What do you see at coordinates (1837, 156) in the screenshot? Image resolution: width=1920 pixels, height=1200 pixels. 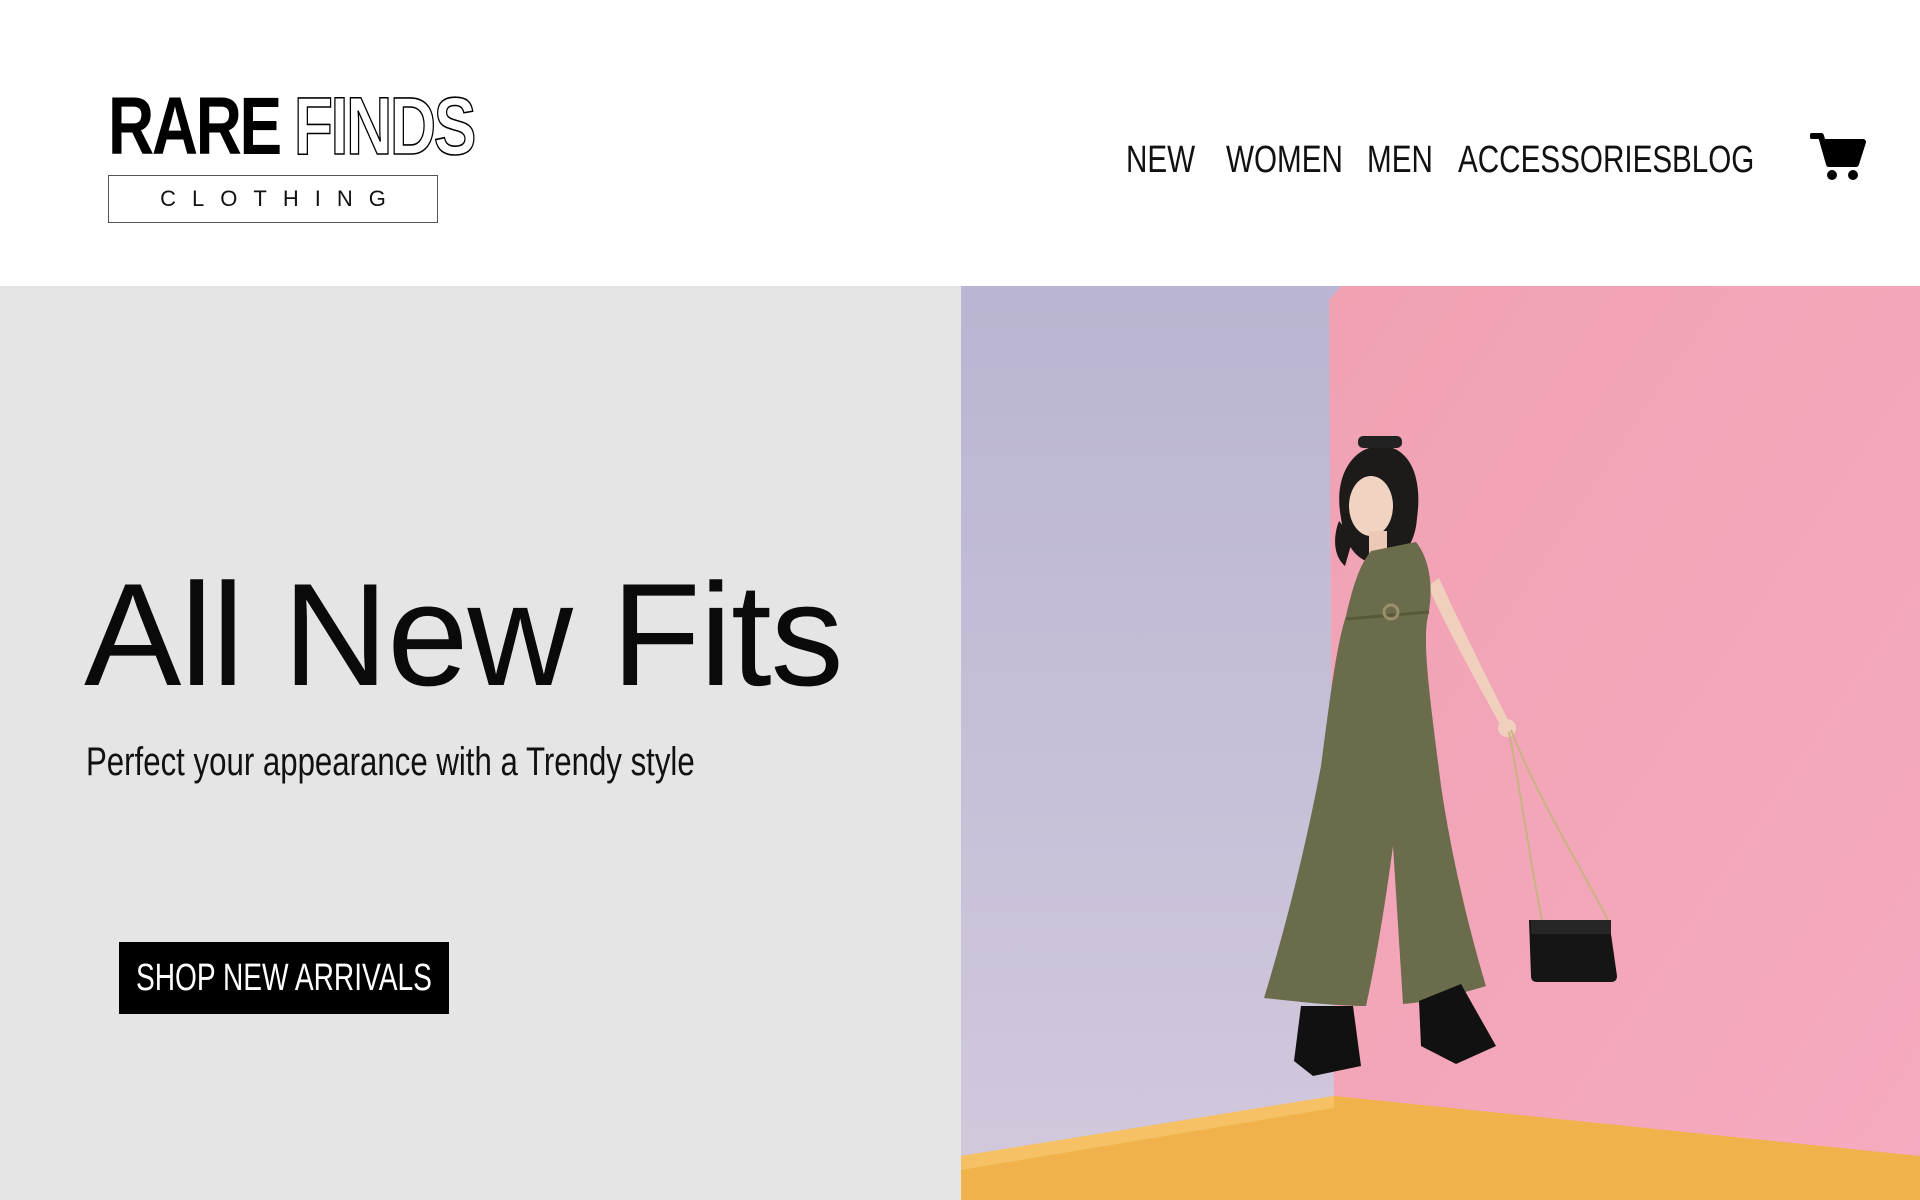 I see `shopping-cart-icon` at bounding box center [1837, 156].